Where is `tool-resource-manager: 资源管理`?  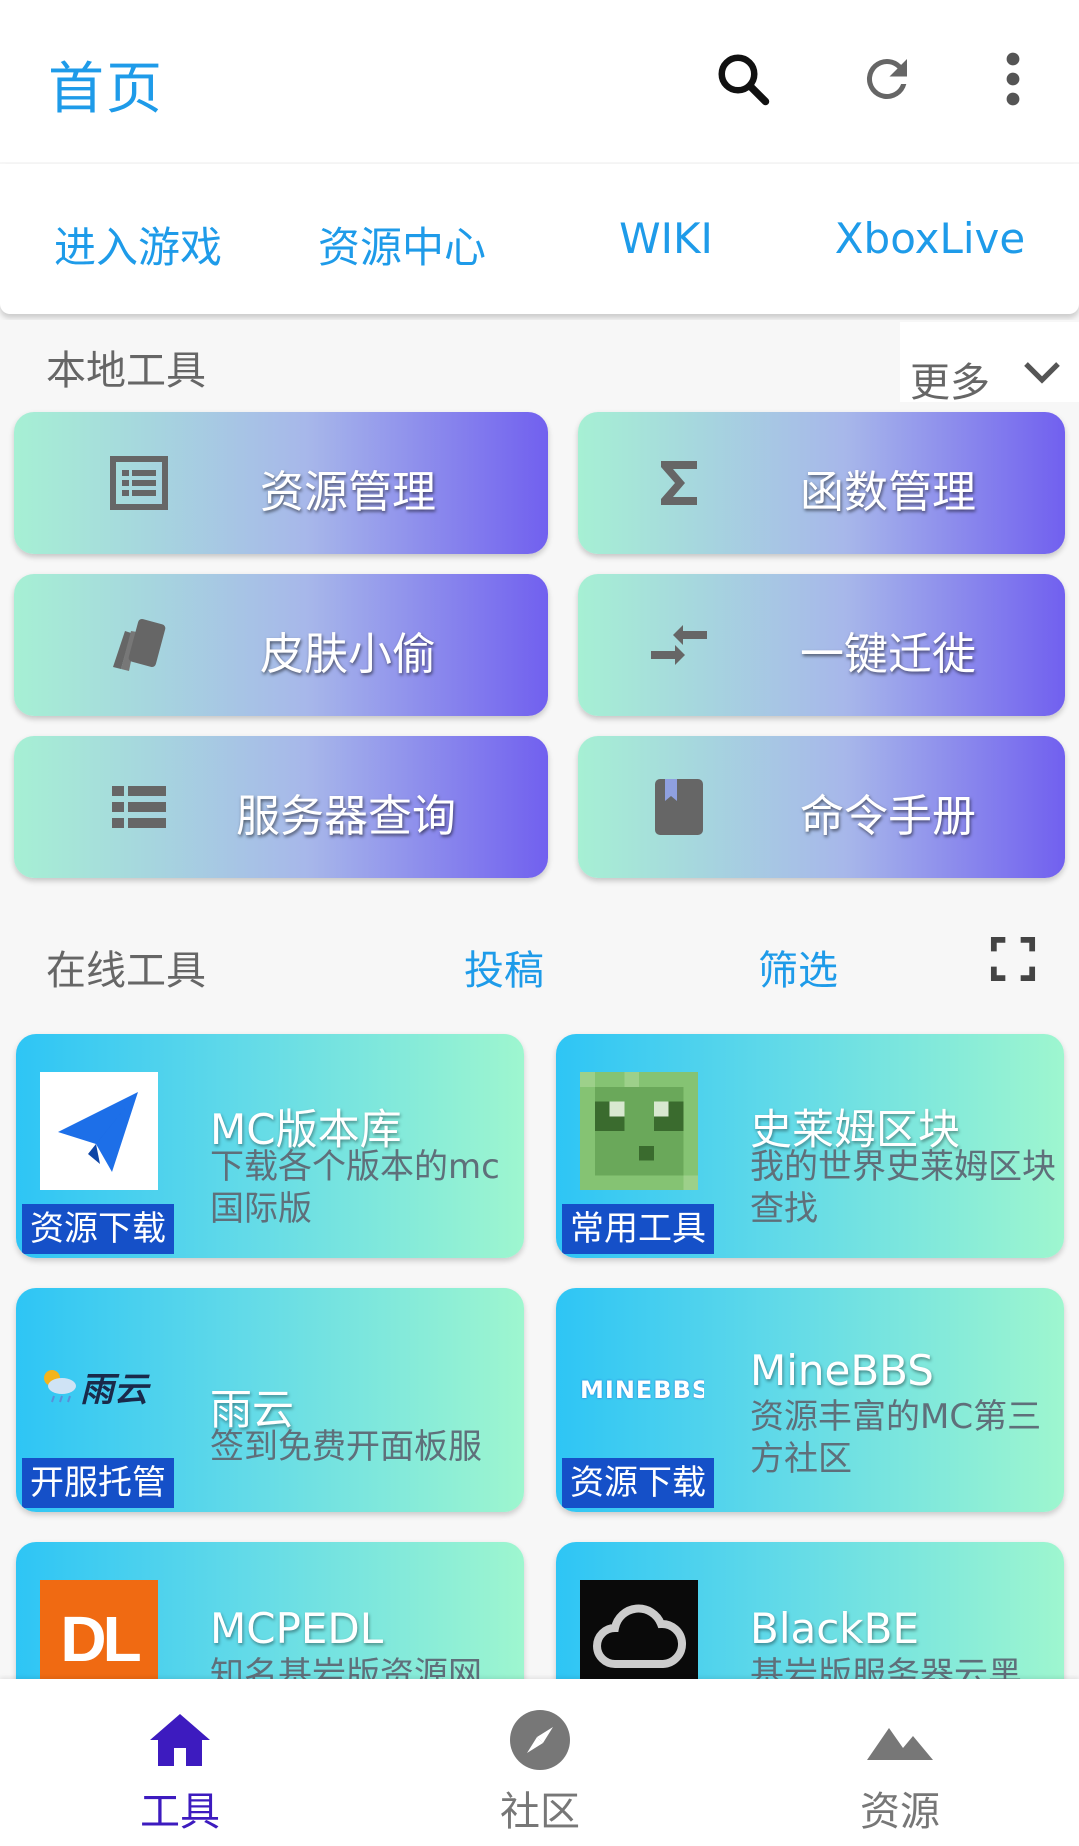
tool-resource-manager: 资源管理 is located at coordinates (281, 483).